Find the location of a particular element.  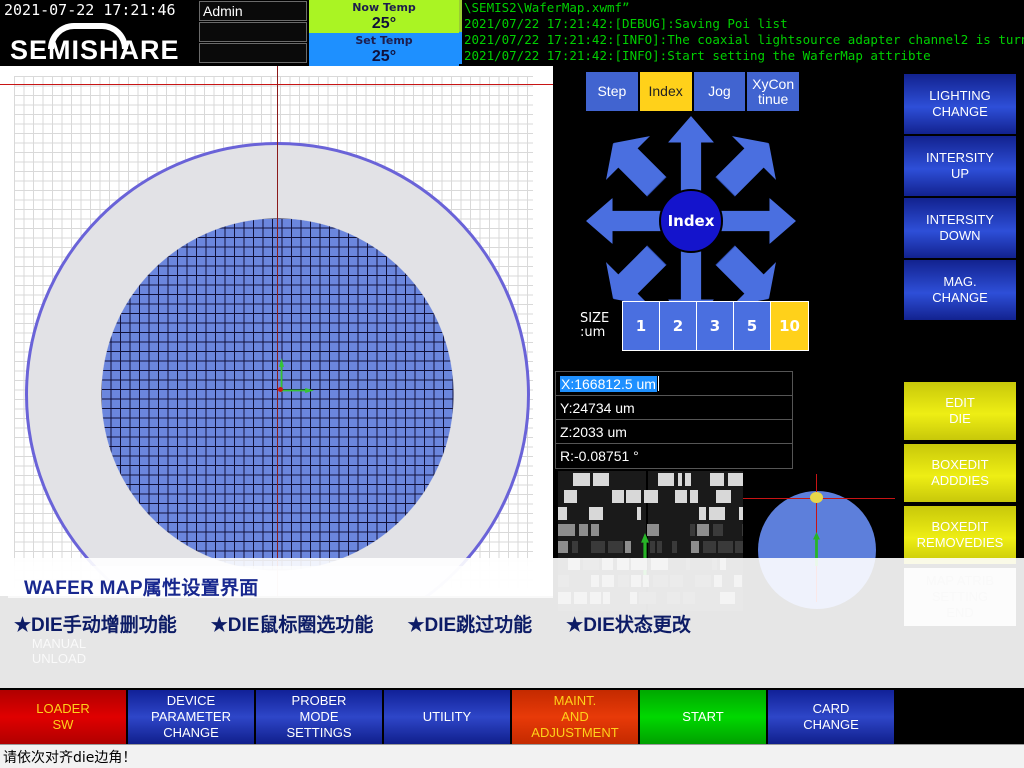

overlay-title: WAFER MAP属性设置界面 is located at coordinates (141, 588).